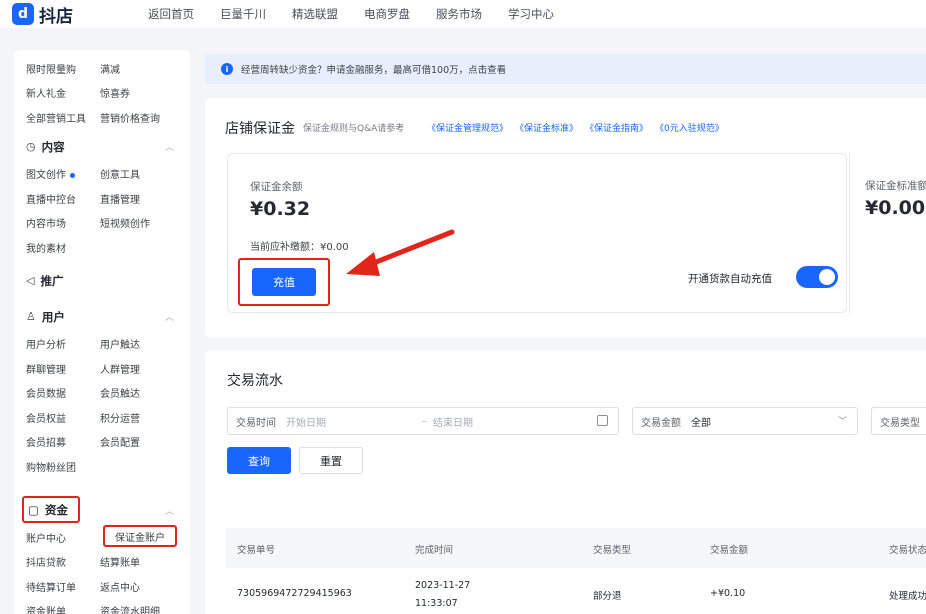 This screenshot has width=926, height=614. Describe the element at coordinates (436, 603) in the screenshot. I see `cell-time: 11:33:07` at that location.